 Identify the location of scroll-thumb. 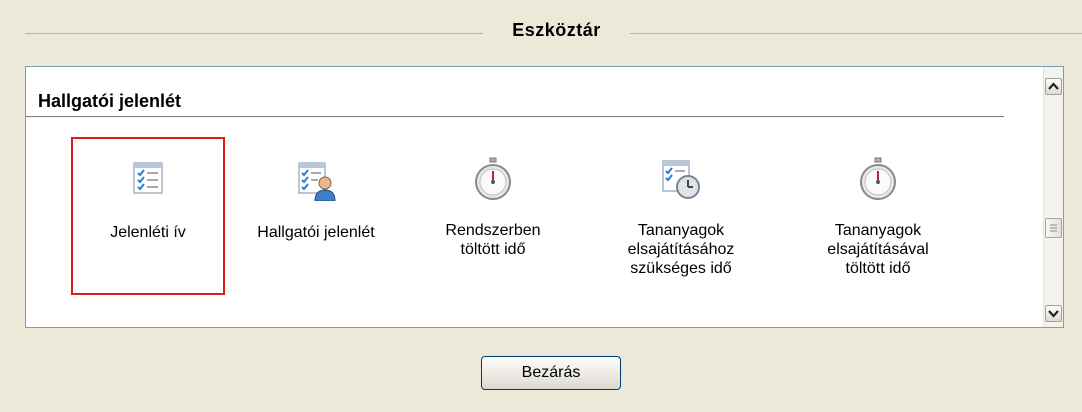
(1053, 228).